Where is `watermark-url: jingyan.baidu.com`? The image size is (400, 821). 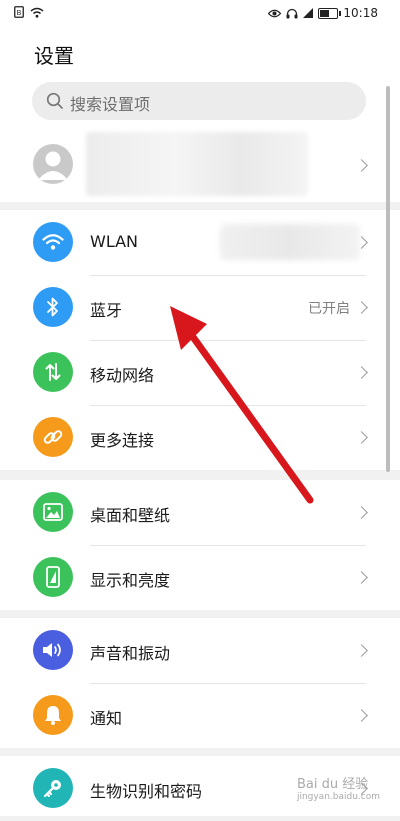 watermark-url: jingyan.baidu.com is located at coordinates (338, 797).